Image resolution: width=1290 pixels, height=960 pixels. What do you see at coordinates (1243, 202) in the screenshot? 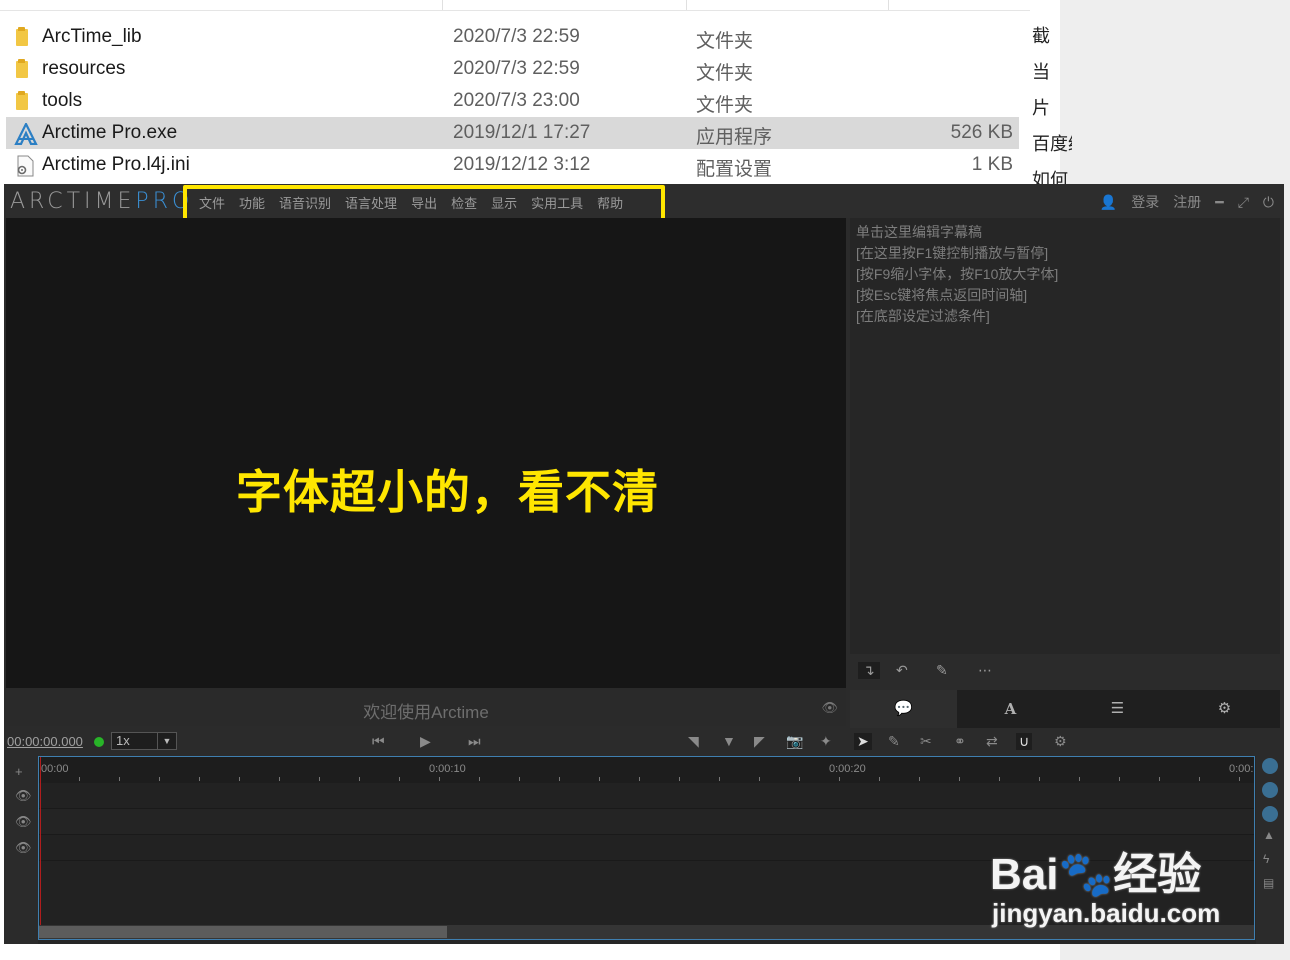
I see `maximize-icon: ⤢` at bounding box center [1243, 202].